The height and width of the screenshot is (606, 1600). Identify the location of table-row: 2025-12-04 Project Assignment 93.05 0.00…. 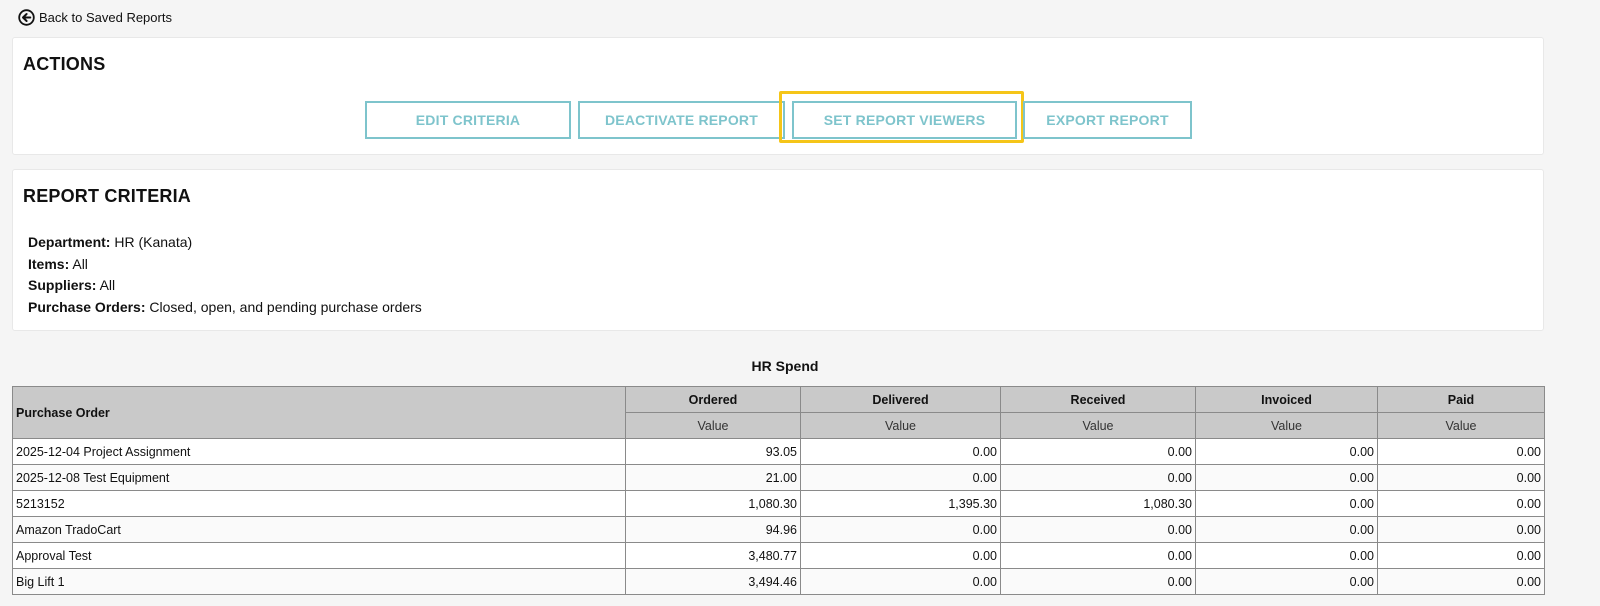
(778, 451).